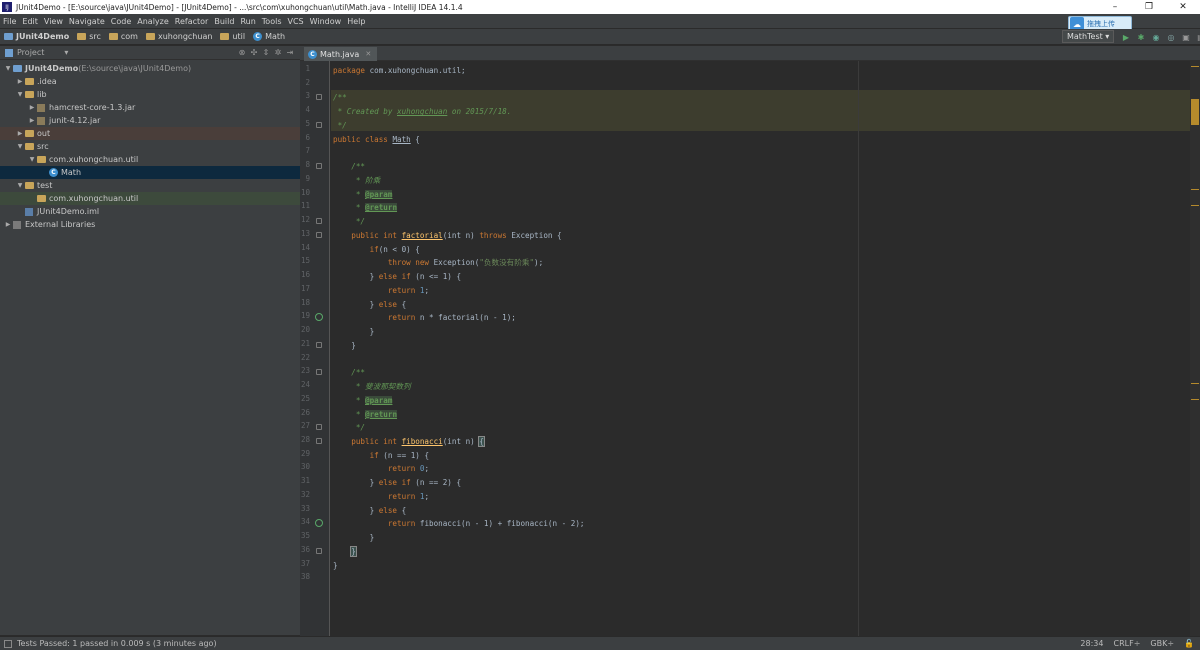  Describe the element at coordinates (1126, 643) in the screenshot. I see `line-separator: CRLF÷` at that location.